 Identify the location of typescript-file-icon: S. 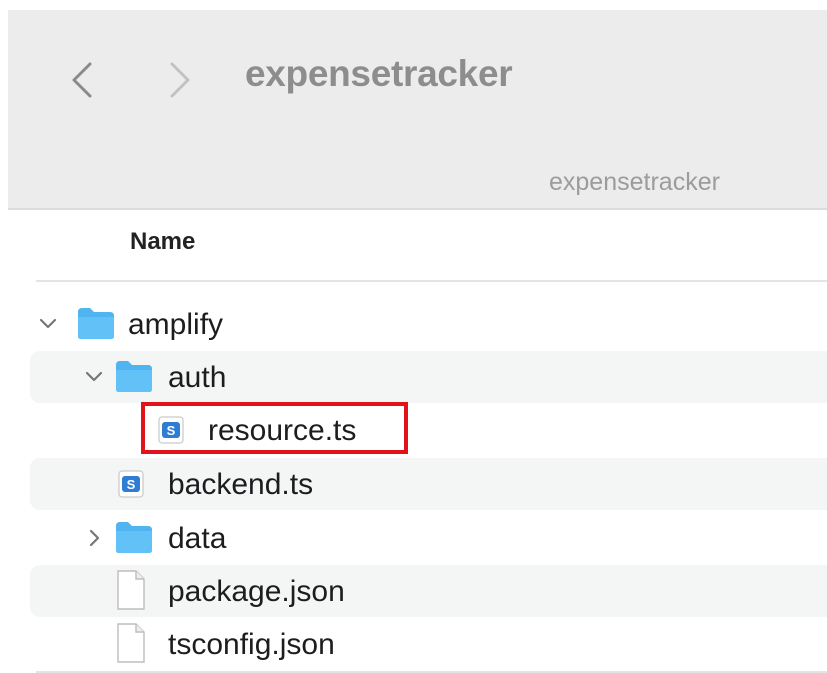
(131, 484).